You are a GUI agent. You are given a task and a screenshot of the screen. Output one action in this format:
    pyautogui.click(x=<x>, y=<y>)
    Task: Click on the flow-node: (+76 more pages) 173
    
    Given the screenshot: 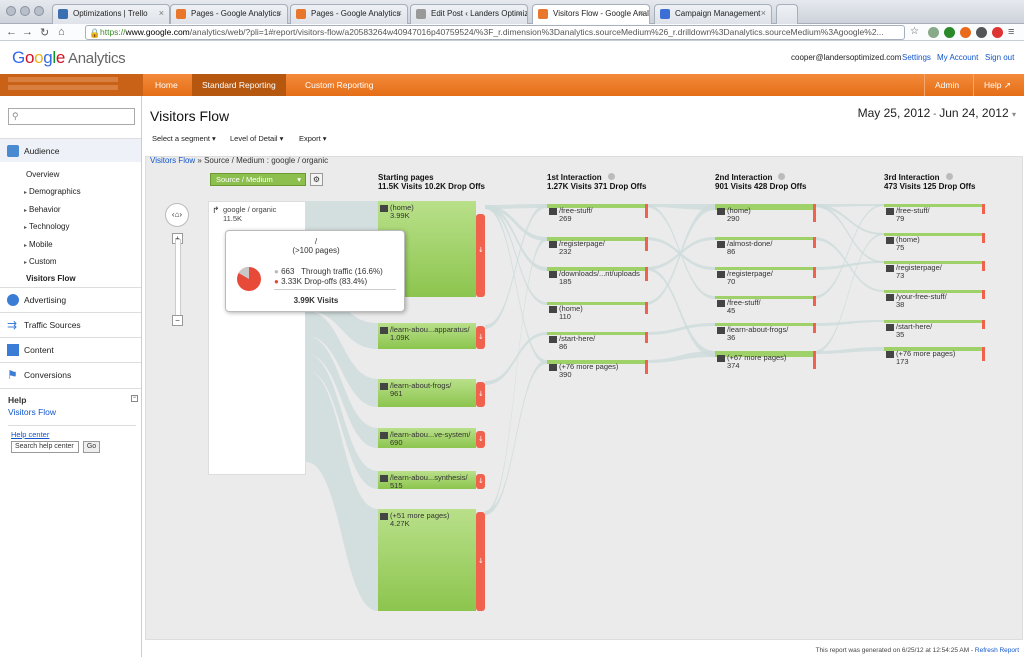 What is the action you would take?
    pyautogui.click(x=920, y=358)
    